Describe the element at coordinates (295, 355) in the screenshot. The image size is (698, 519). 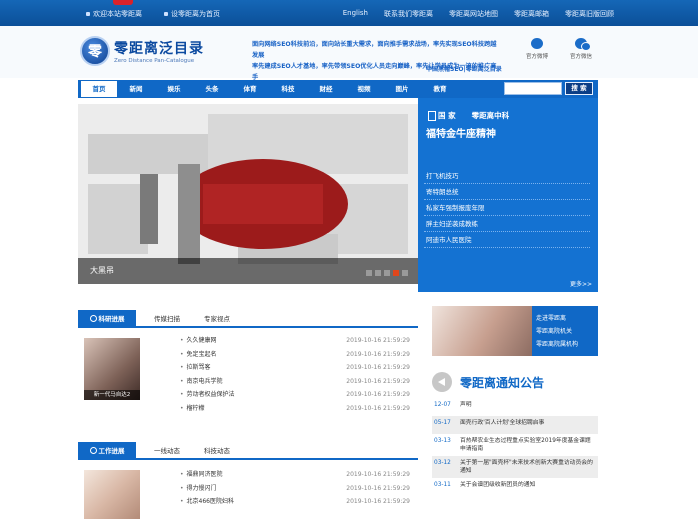
I see `list-item: 免定宝起名2019-10-16 21:59:29` at that location.